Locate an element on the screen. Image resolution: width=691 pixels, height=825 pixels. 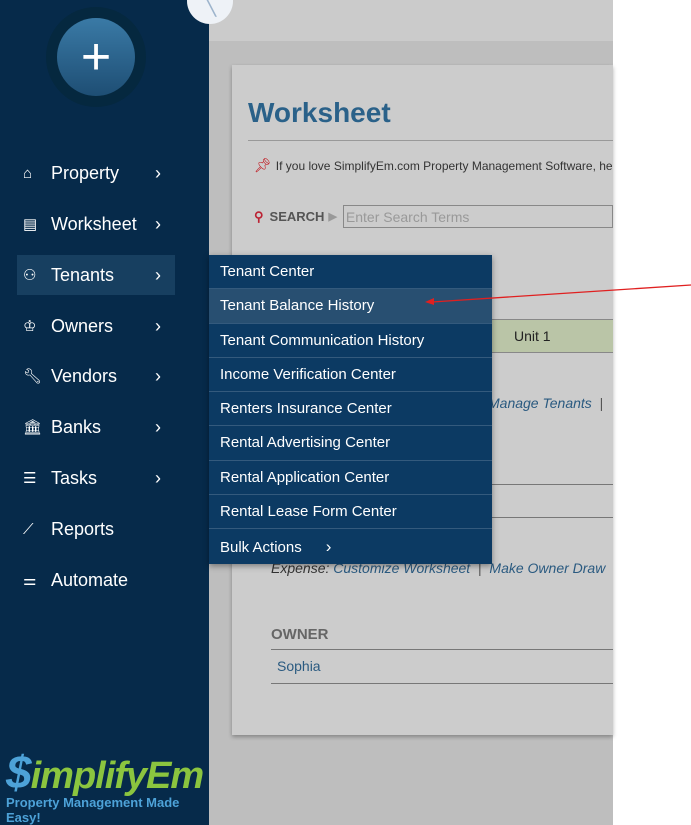
sidebar-item-tenants: ⚇ Tenants › is located at coordinates (96, 275).